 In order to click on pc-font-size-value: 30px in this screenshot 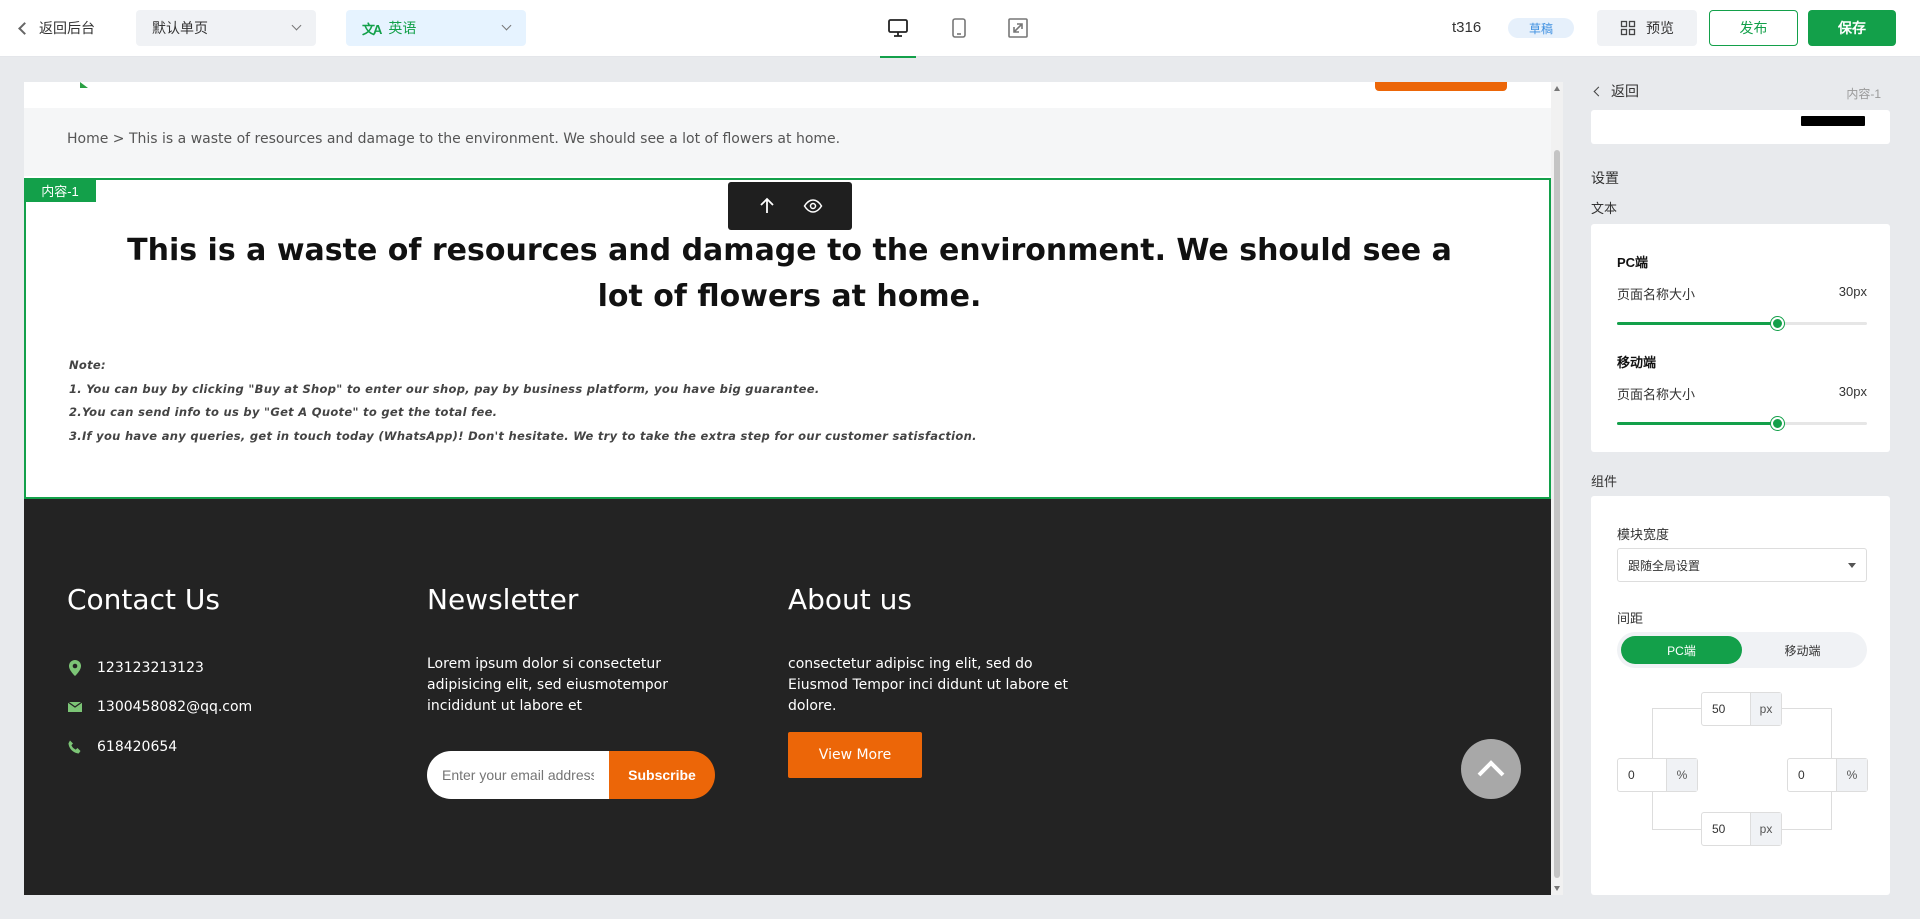, I will do `click(1852, 291)`.